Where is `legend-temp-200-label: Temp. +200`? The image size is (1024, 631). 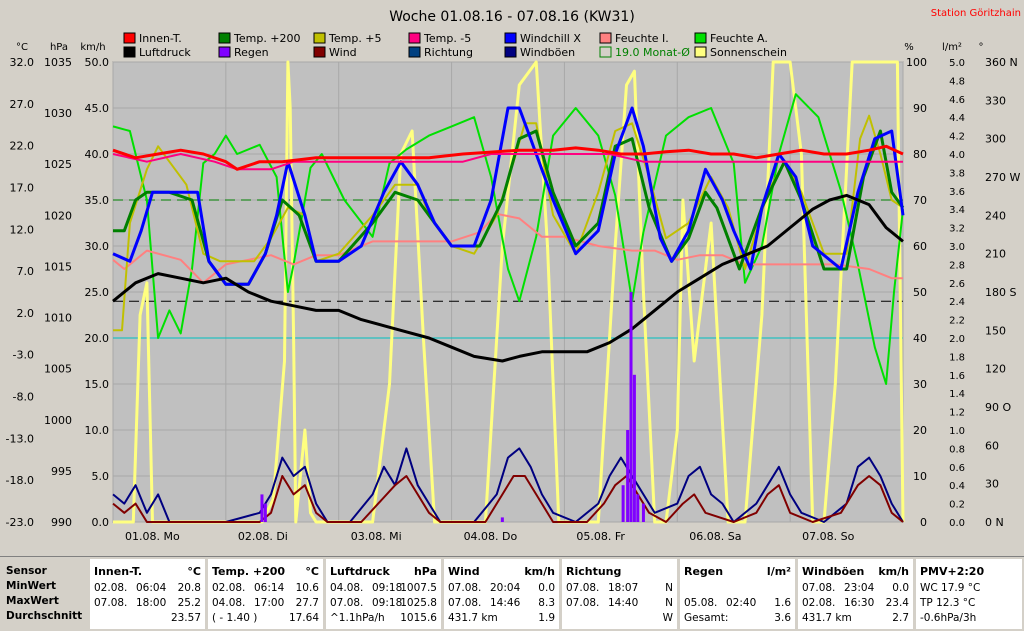
legend-temp-200-label: Temp. +200 is located at coordinates (267, 38).